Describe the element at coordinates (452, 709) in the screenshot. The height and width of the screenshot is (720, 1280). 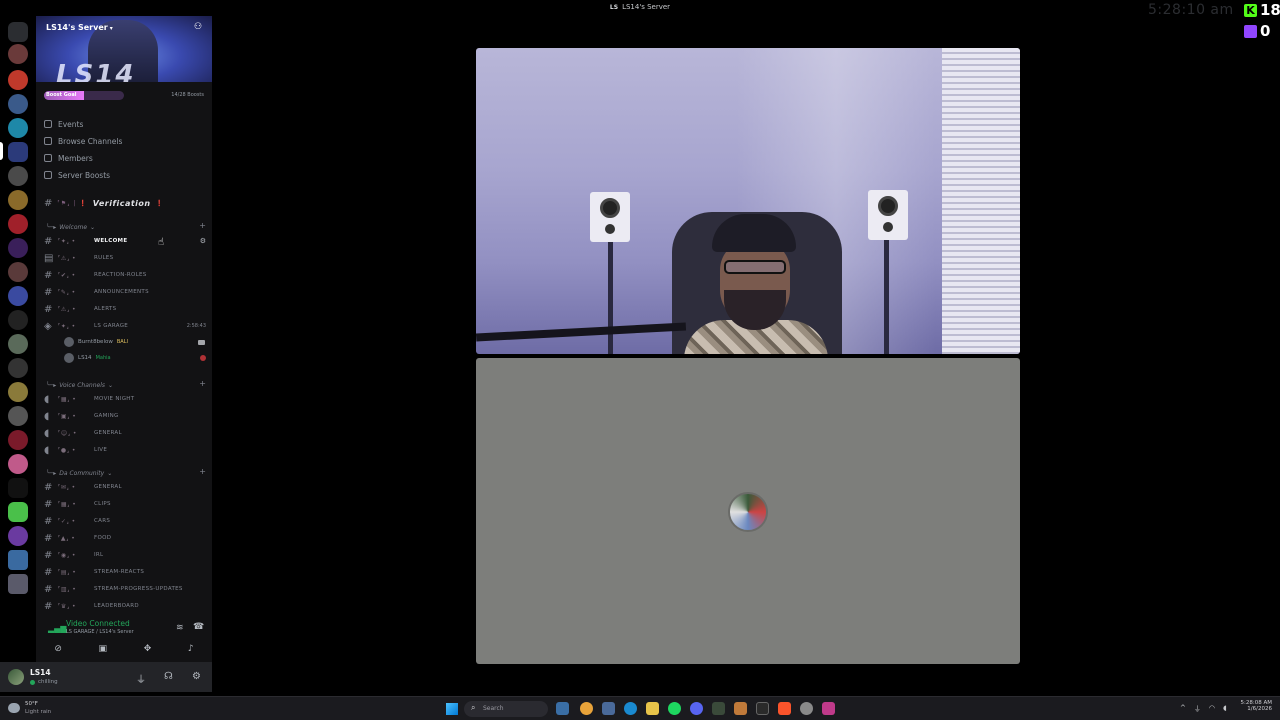
I see `start-button` at that location.